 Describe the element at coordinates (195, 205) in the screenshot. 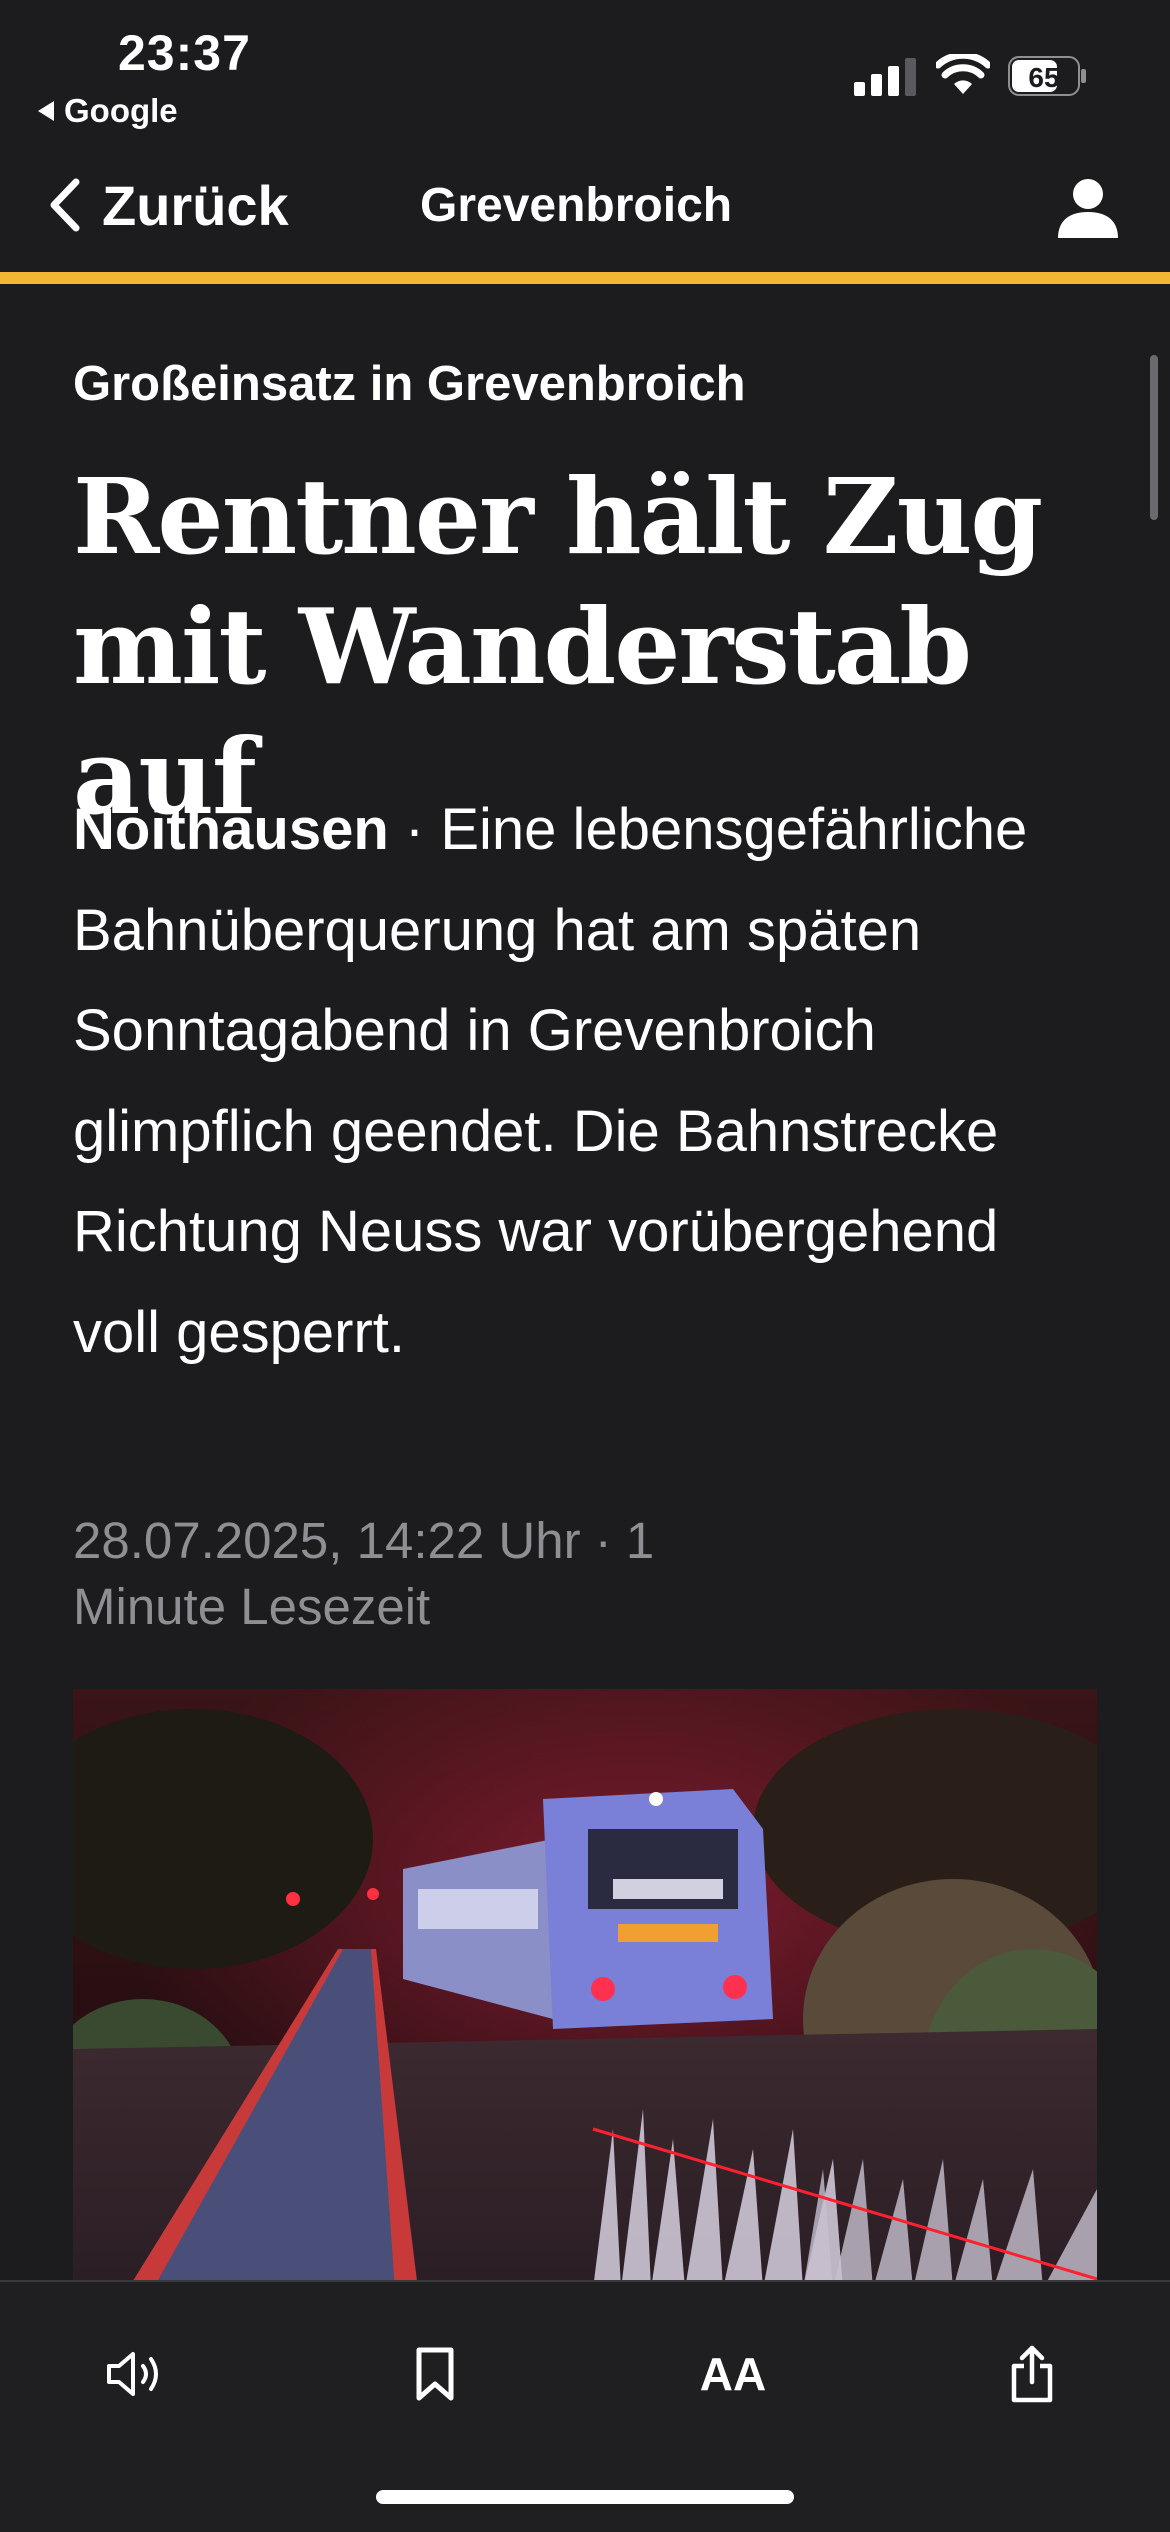

I see `back-button-label: Zurück` at that location.